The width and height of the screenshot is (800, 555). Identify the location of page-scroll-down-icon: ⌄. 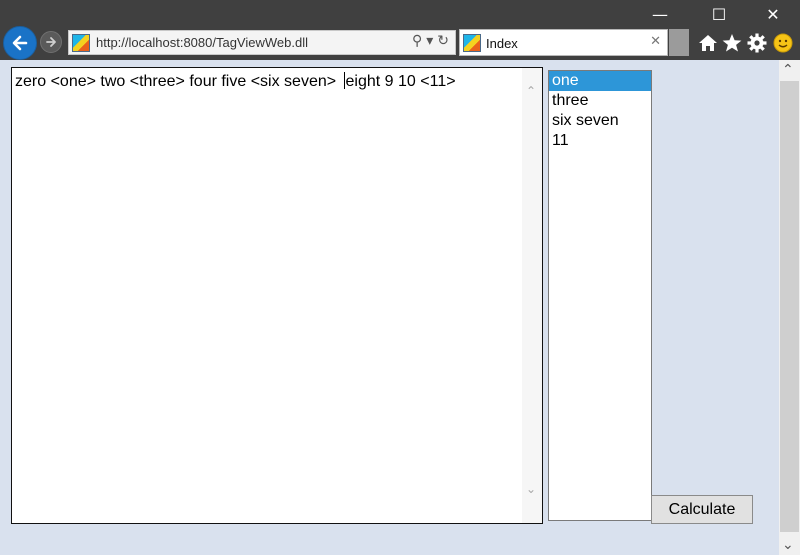
(788, 545).